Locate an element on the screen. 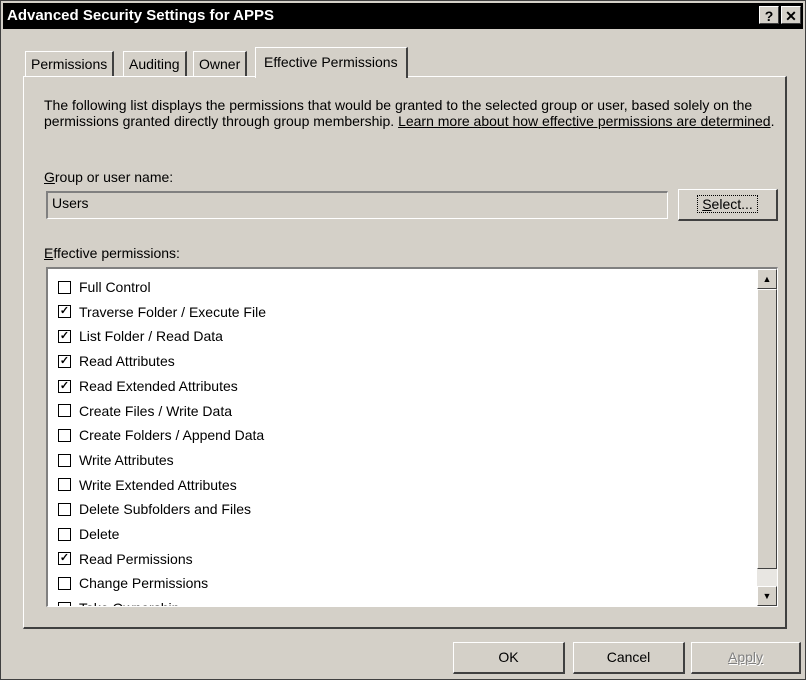 This screenshot has width=808, height=682. cancel-button: Cancel is located at coordinates (629, 658).